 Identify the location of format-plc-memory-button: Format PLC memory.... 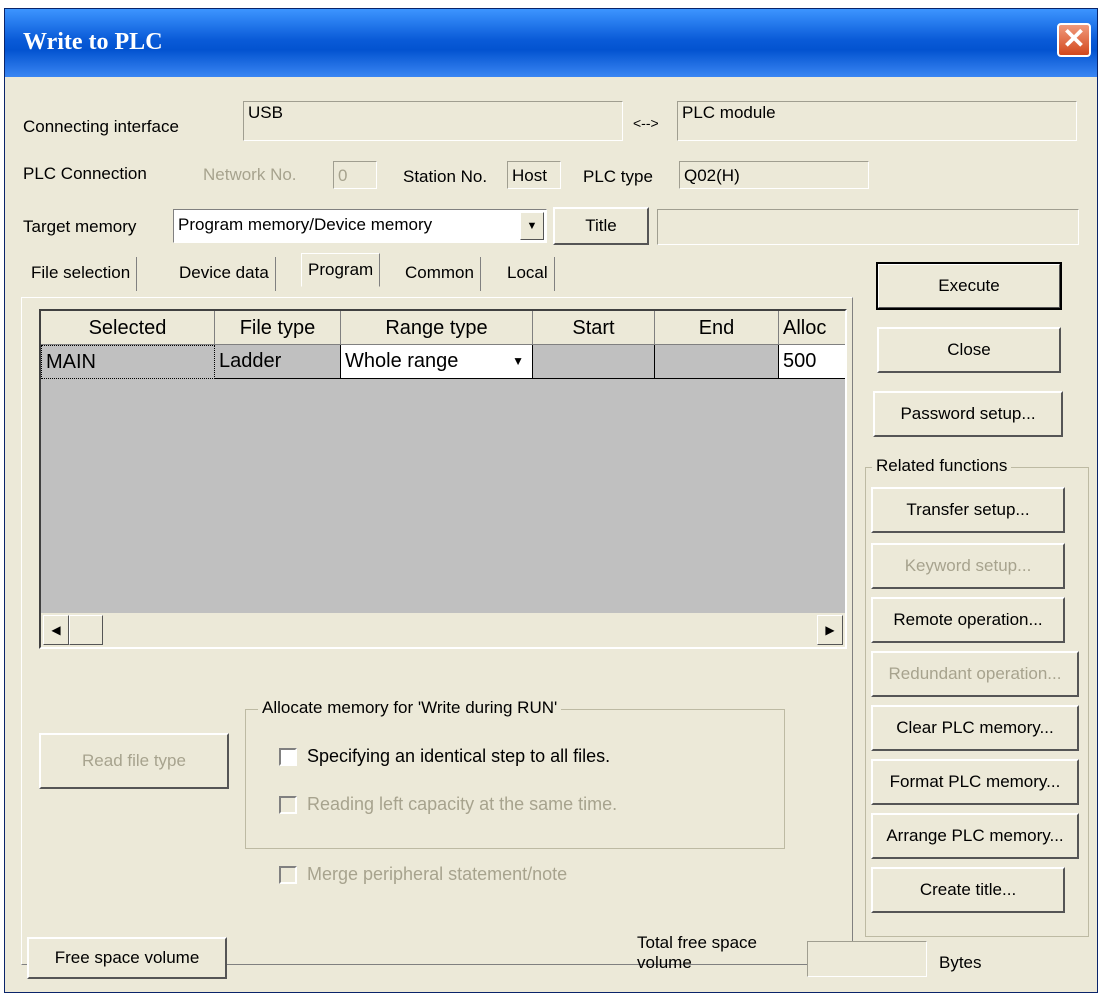
(975, 782).